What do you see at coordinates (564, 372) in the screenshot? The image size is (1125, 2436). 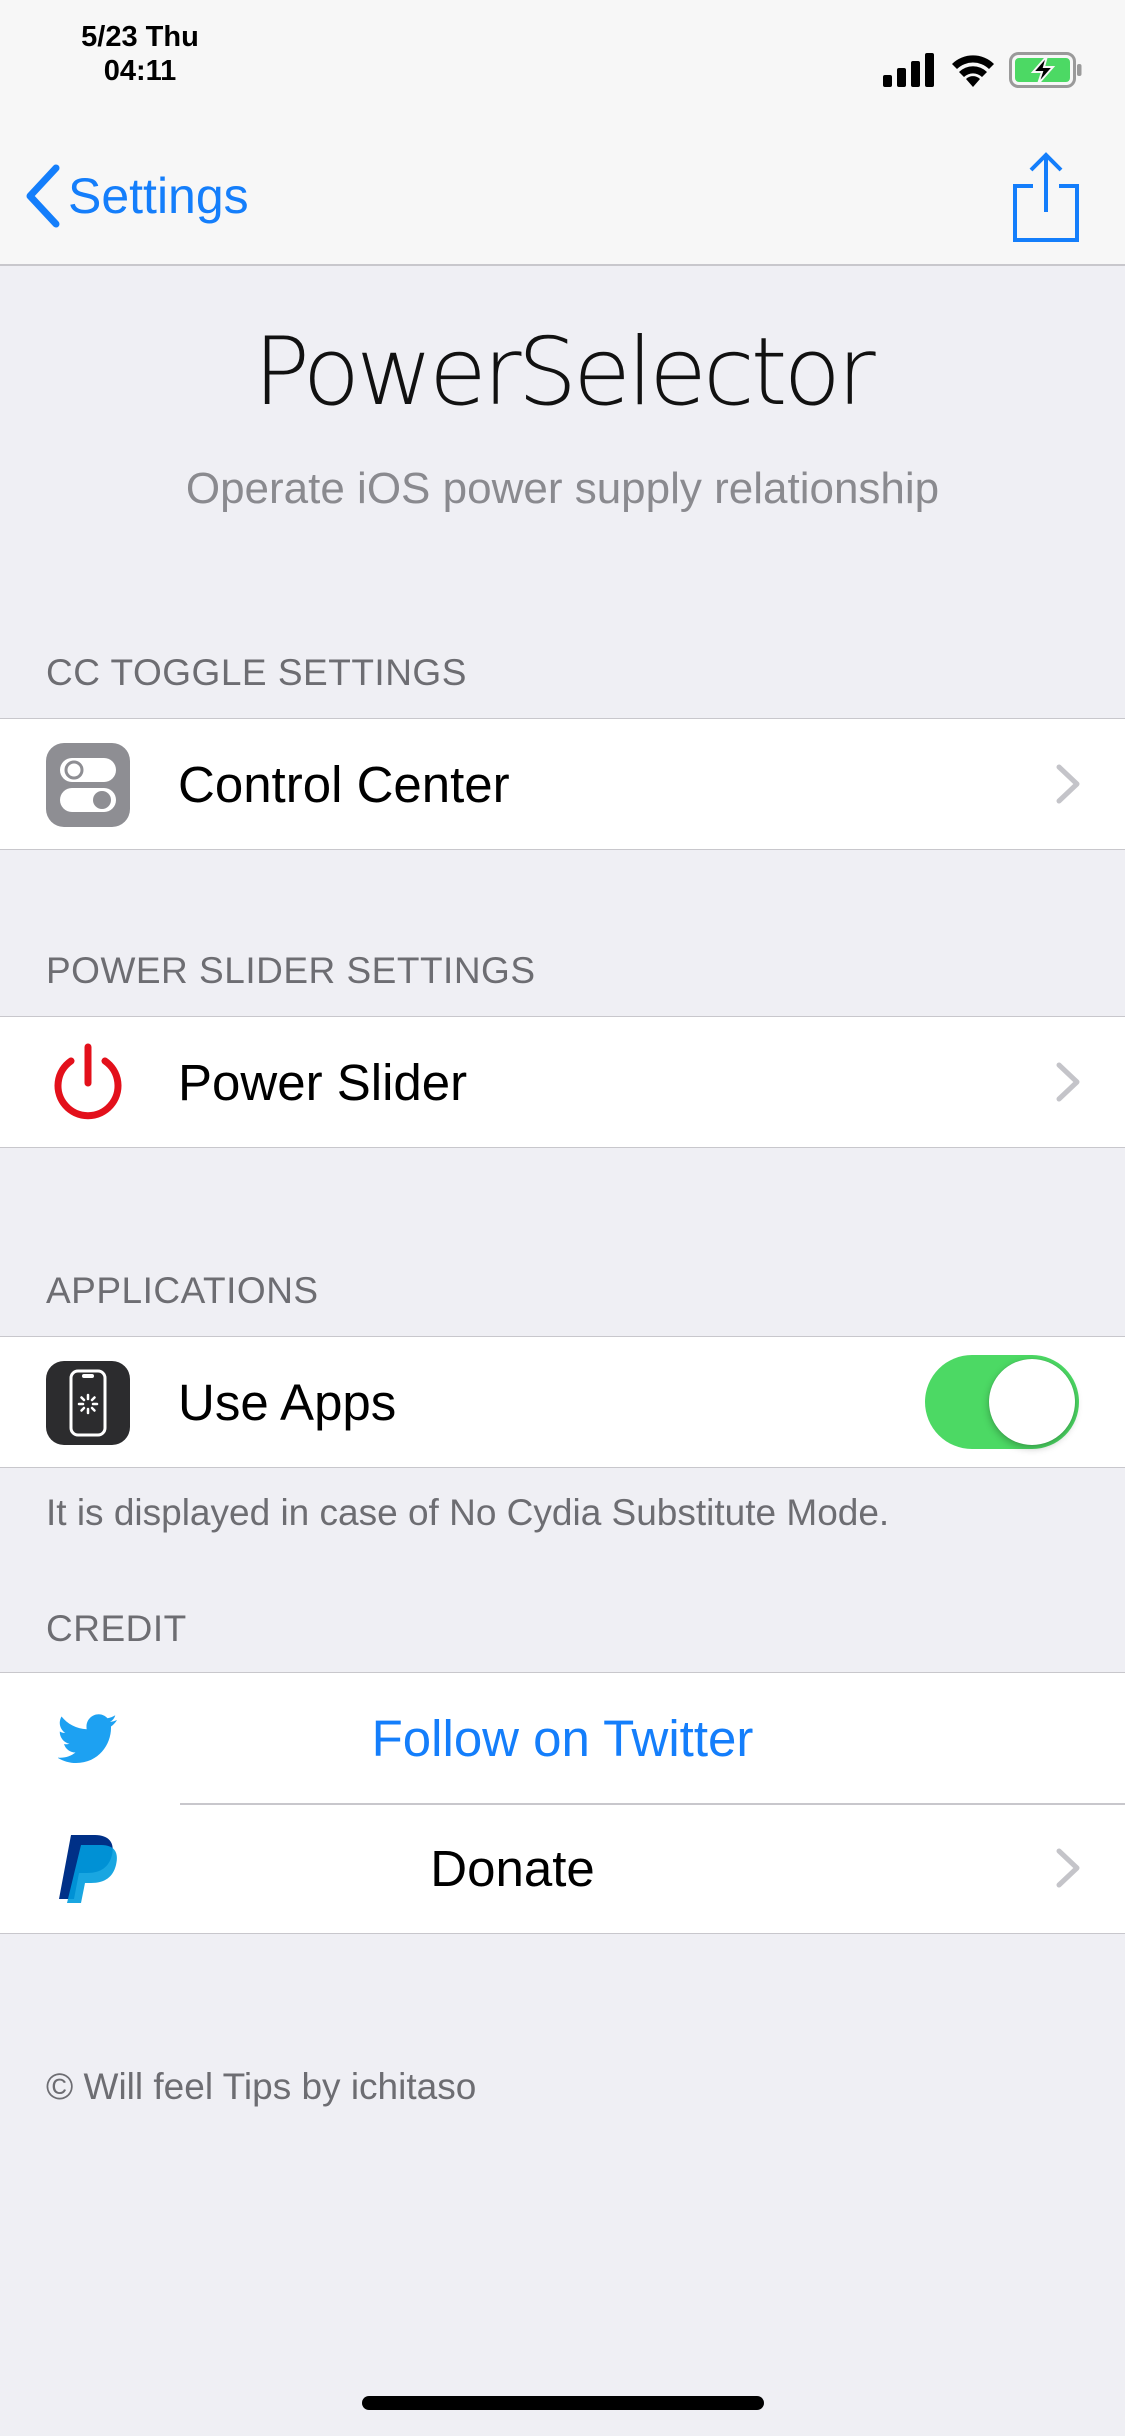 I see `page-title: PowerSelector` at bounding box center [564, 372].